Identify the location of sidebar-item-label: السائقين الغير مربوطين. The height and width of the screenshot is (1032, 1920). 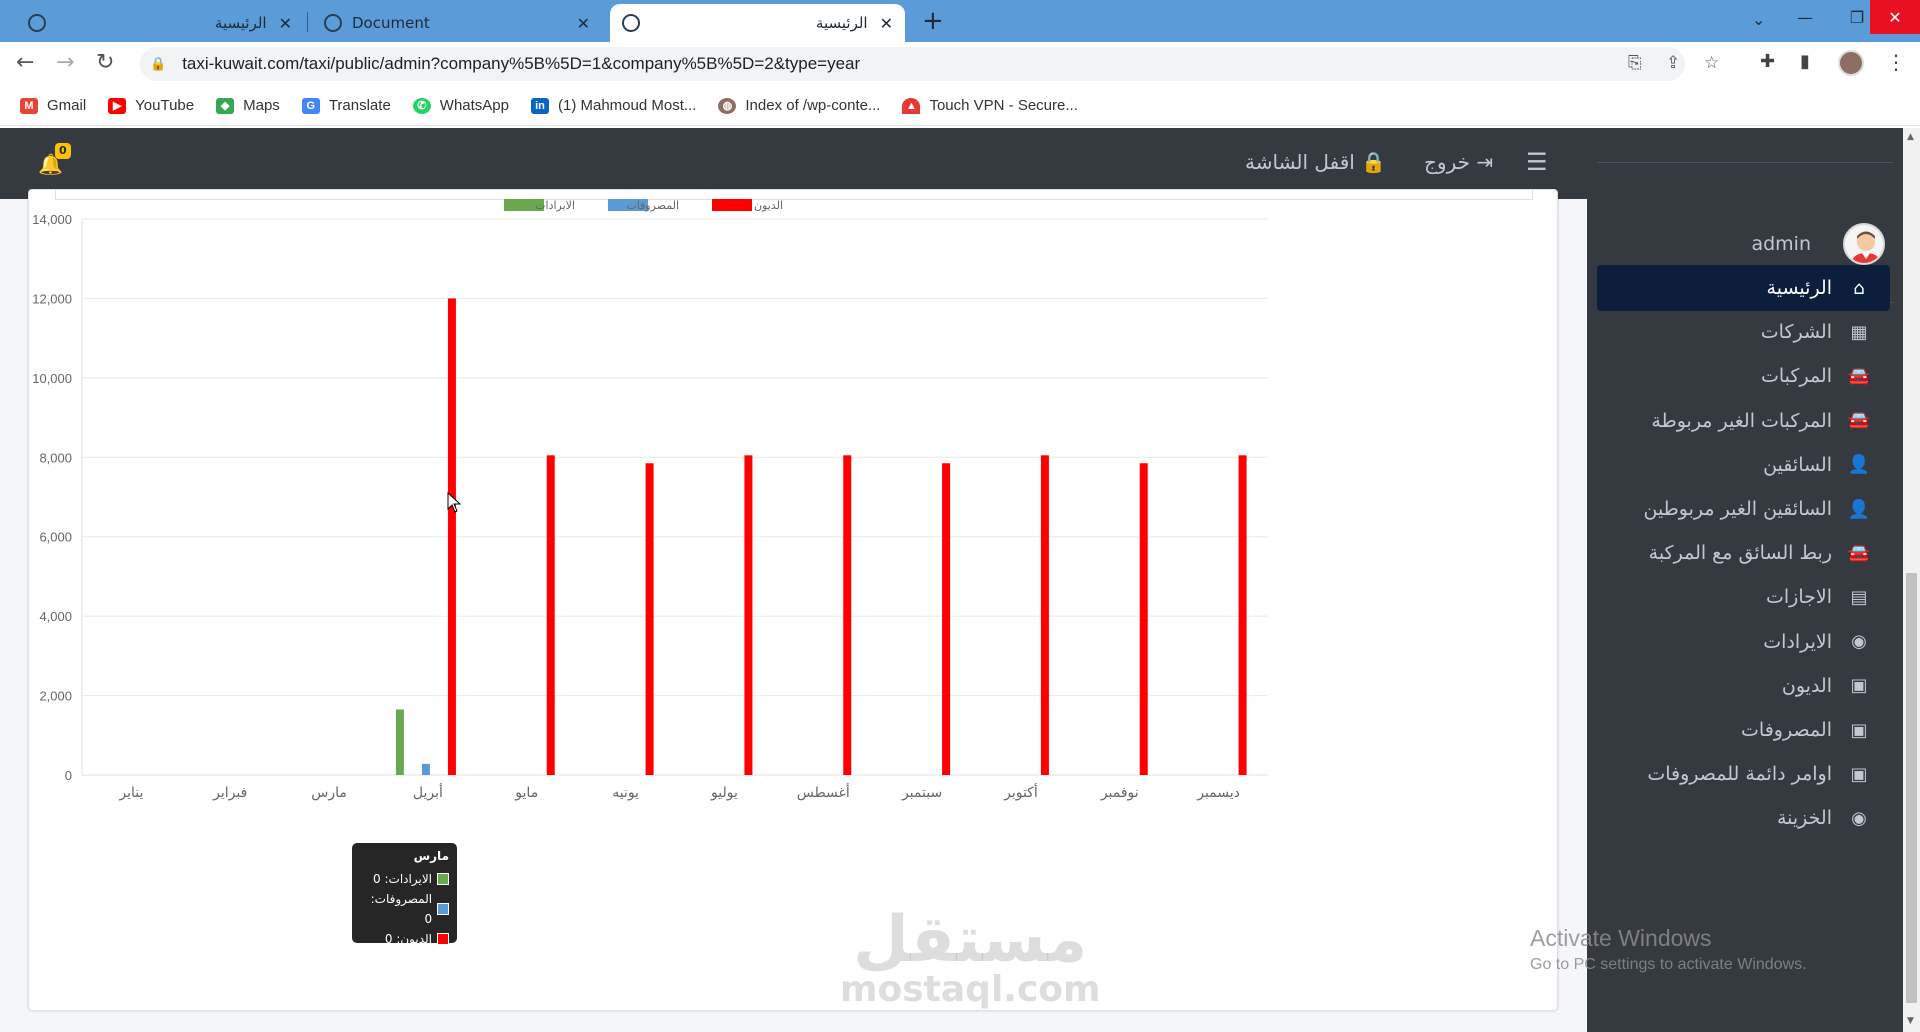
(1737, 509).